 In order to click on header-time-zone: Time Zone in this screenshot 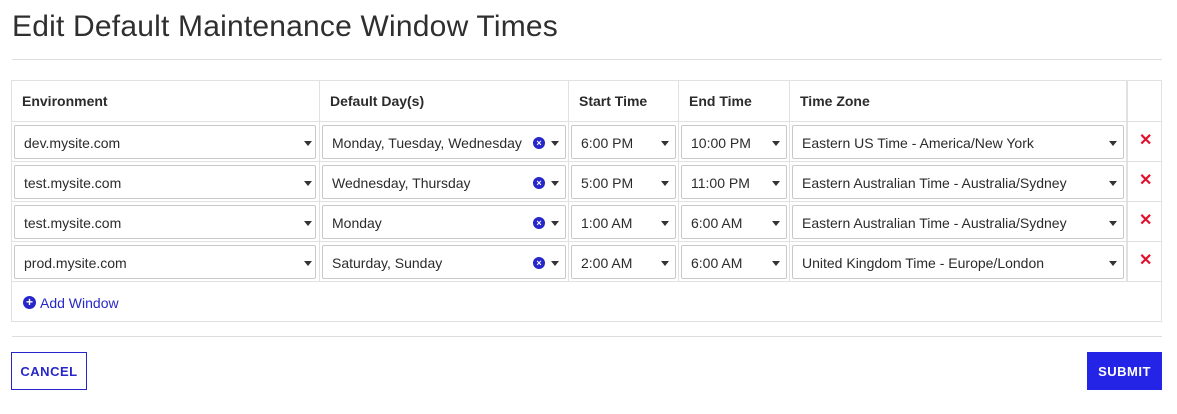, I will do `click(958, 101)`.